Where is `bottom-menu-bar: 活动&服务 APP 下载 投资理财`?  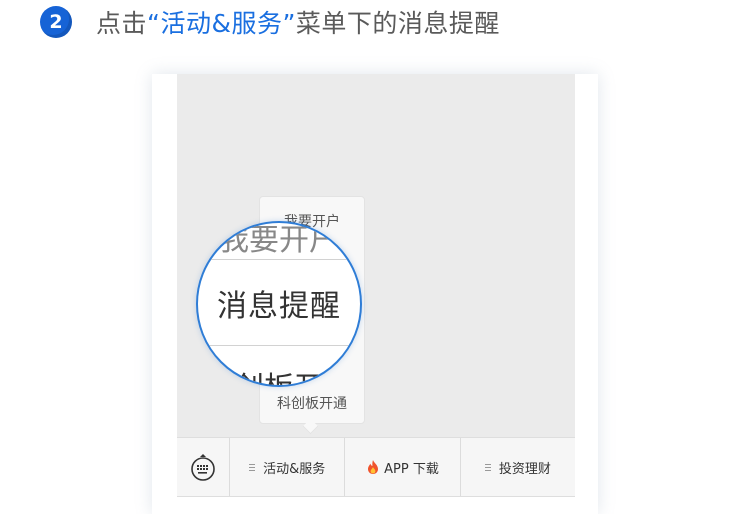
bottom-menu-bar: 活动&服务 APP 下载 投资理财 is located at coordinates (376, 467).